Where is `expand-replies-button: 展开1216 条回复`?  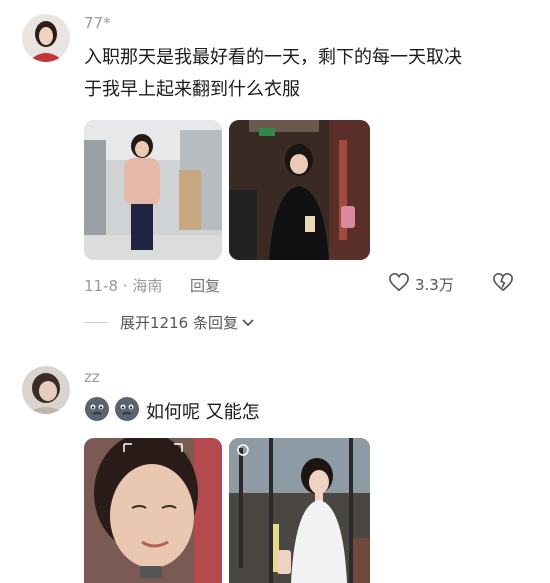
expand-replies-button: 展开1216 条回复 is located at coordinates (169, 322).